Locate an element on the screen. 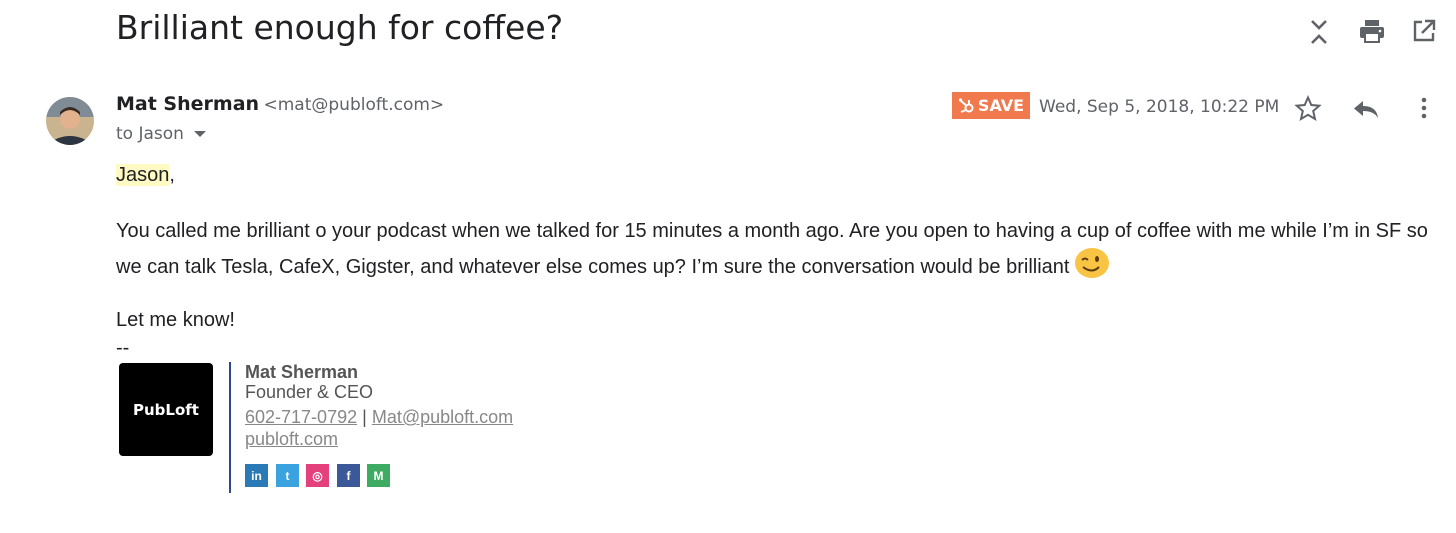 The height and width of the screenshot is (533, 1456). email-greeting: Jason, is located at coordinates (145, 175).